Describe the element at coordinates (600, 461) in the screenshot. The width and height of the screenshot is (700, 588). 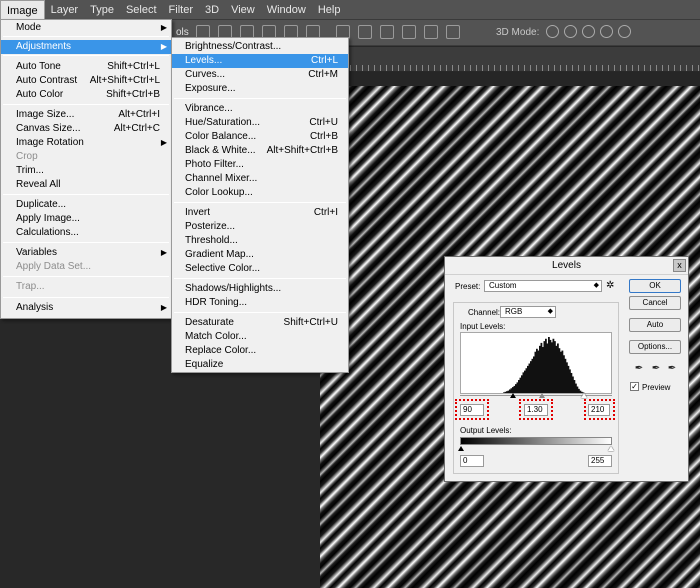
I see `output-white-field: 255` at that location.